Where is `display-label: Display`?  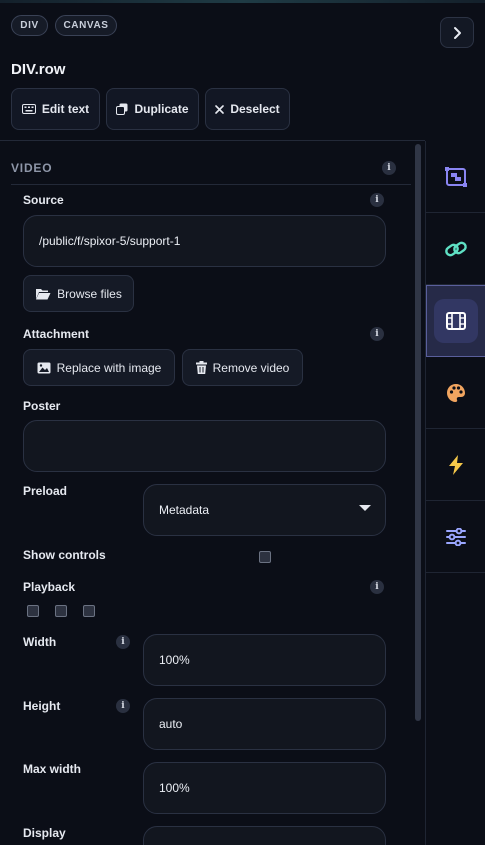 display-label: Display is located at coordinates (44, 833).